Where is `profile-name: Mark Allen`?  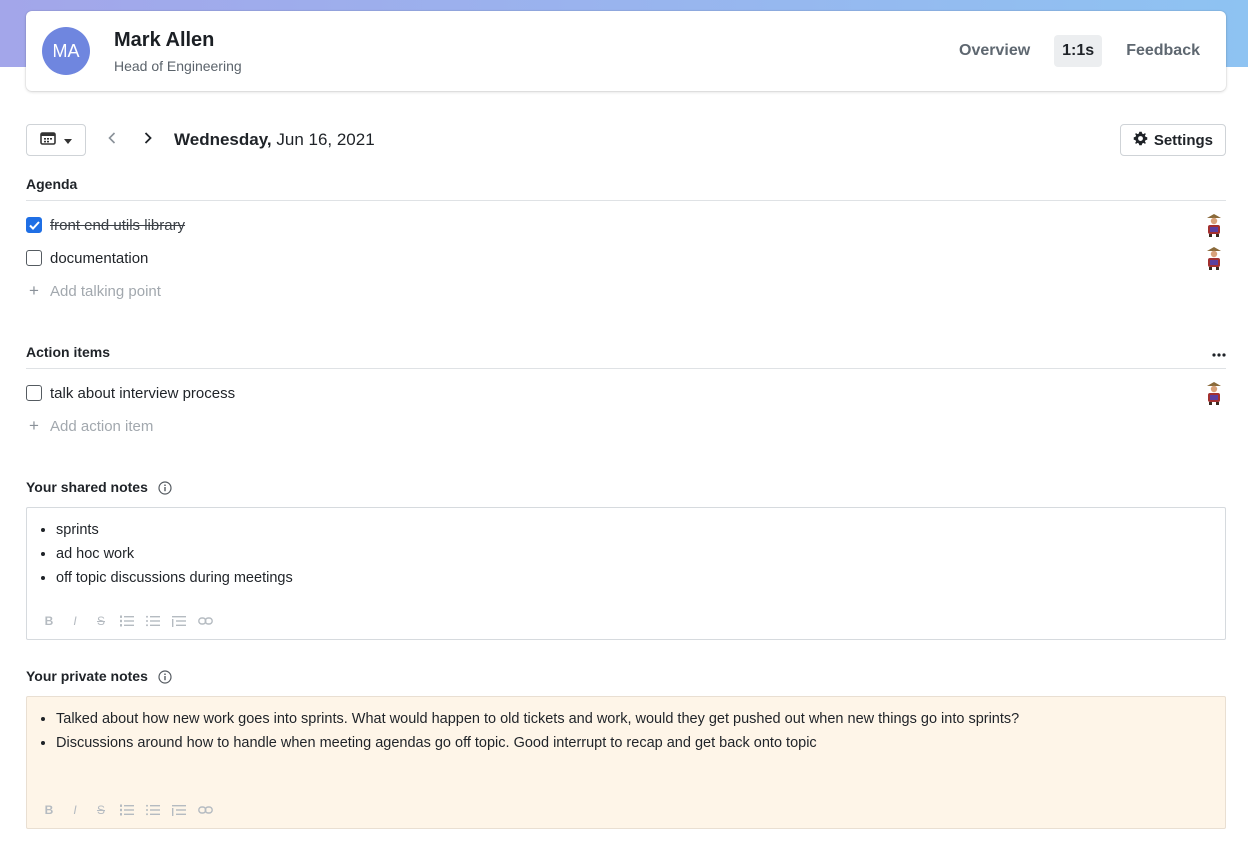
profile-name: Mark Allen is located at coordinates (164, 39).